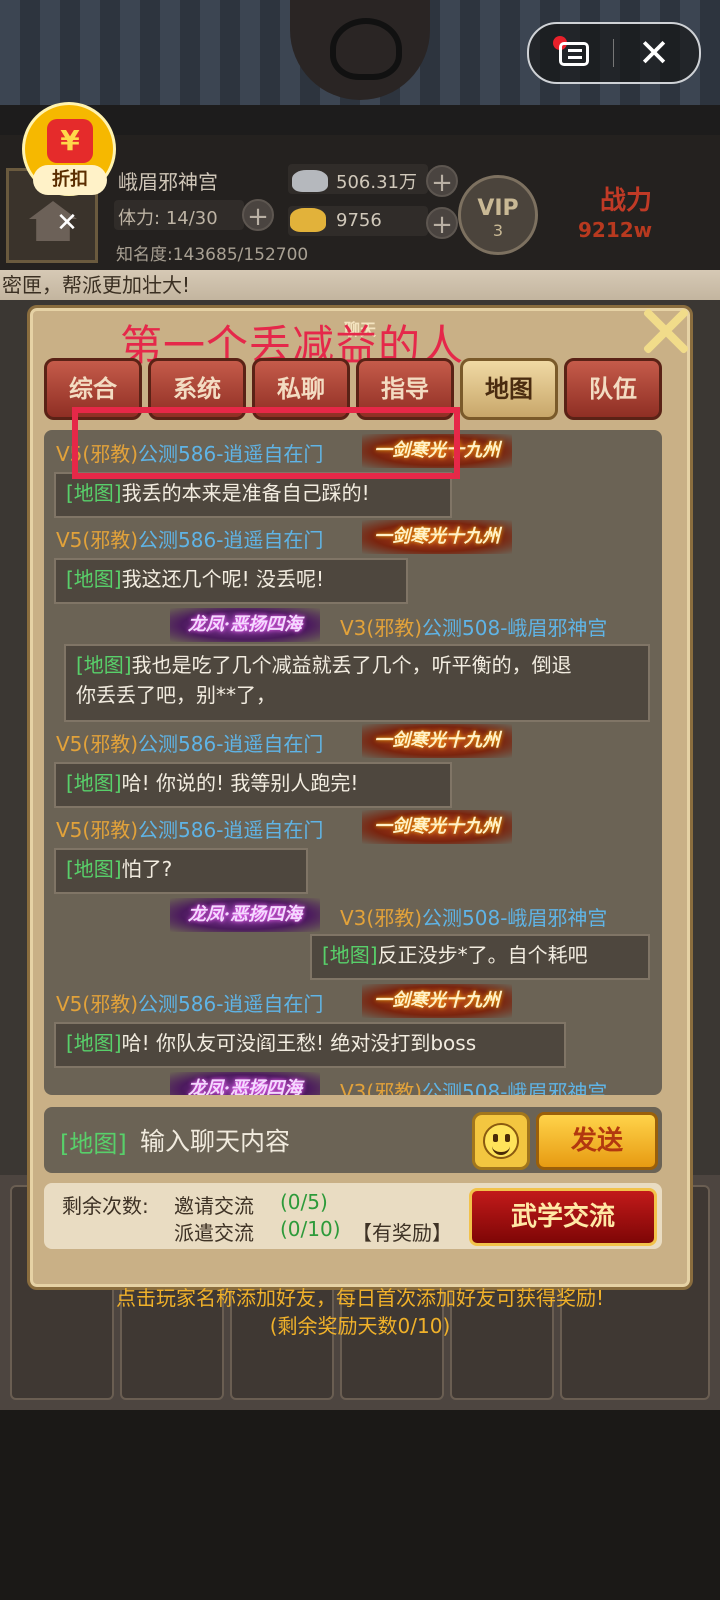  What do you see at coordinates (310, 1229) in the screenshot?
I see `dispatch-exchange-count: (0/10)` at bounding box center [310, 1229].